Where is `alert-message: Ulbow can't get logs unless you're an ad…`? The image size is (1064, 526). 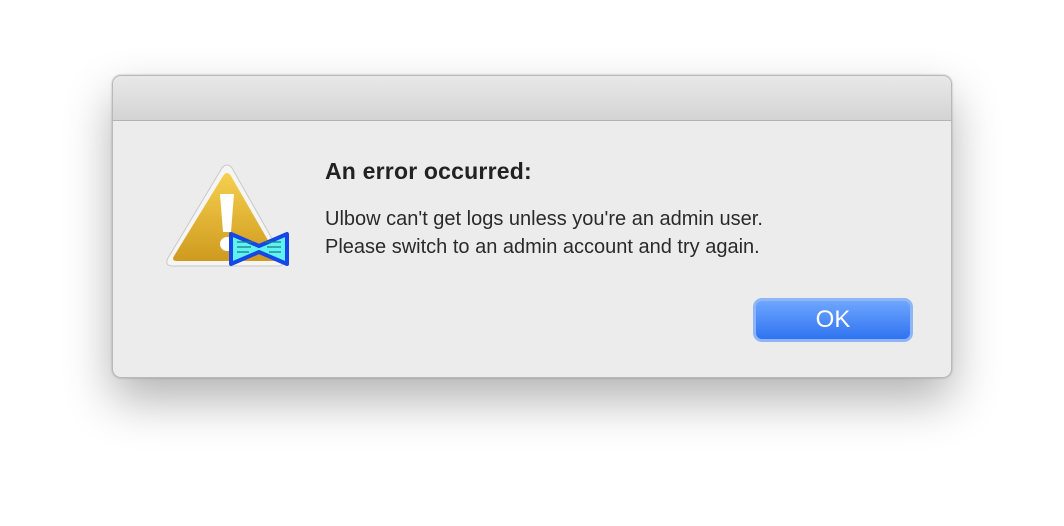
alert-message: Ulbow can't get logs unless you're an ad… is located at coordinates (544, 233).